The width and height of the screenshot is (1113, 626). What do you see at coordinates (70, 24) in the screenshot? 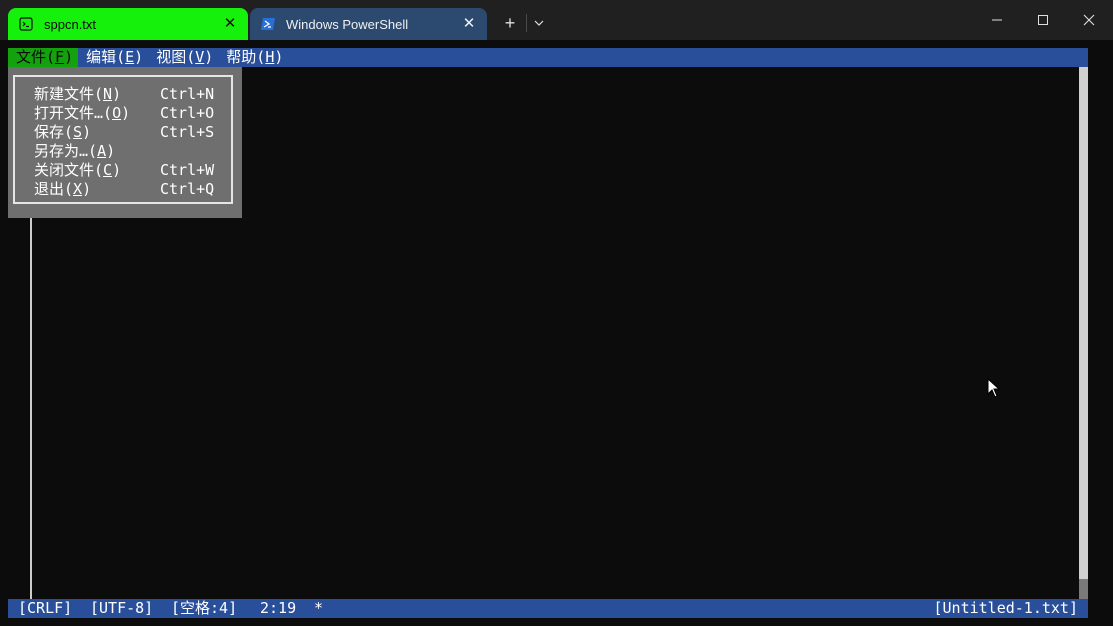
I see `tab-title: sppcn.txt` at bounding box center [70, 24].